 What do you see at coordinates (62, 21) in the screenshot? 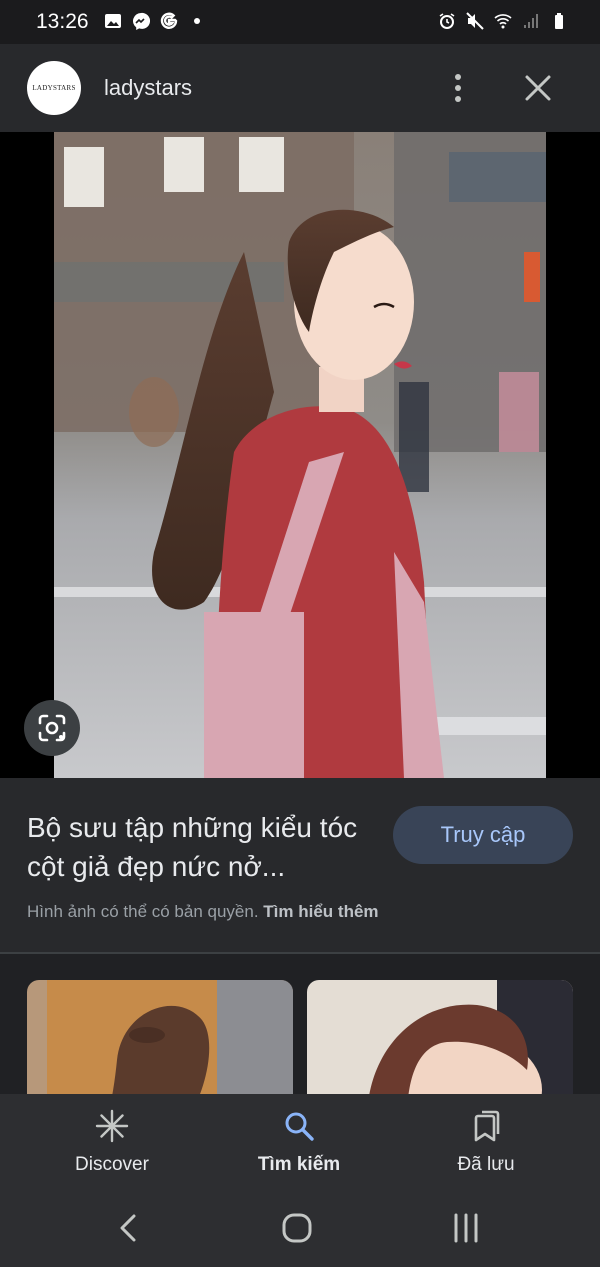
I see `status-time: 13:26` at bounding box center [62, 21].